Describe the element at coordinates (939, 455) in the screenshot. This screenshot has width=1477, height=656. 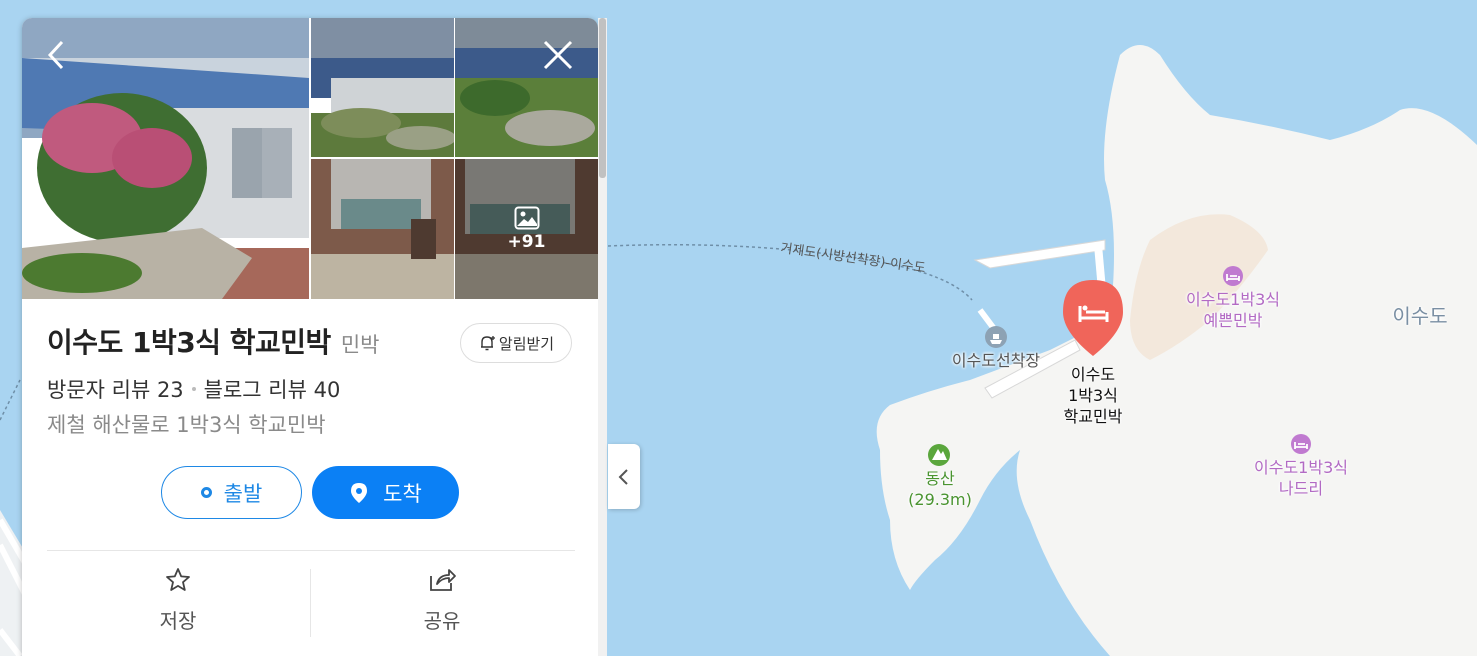
I see `mountain-icon` at that location.